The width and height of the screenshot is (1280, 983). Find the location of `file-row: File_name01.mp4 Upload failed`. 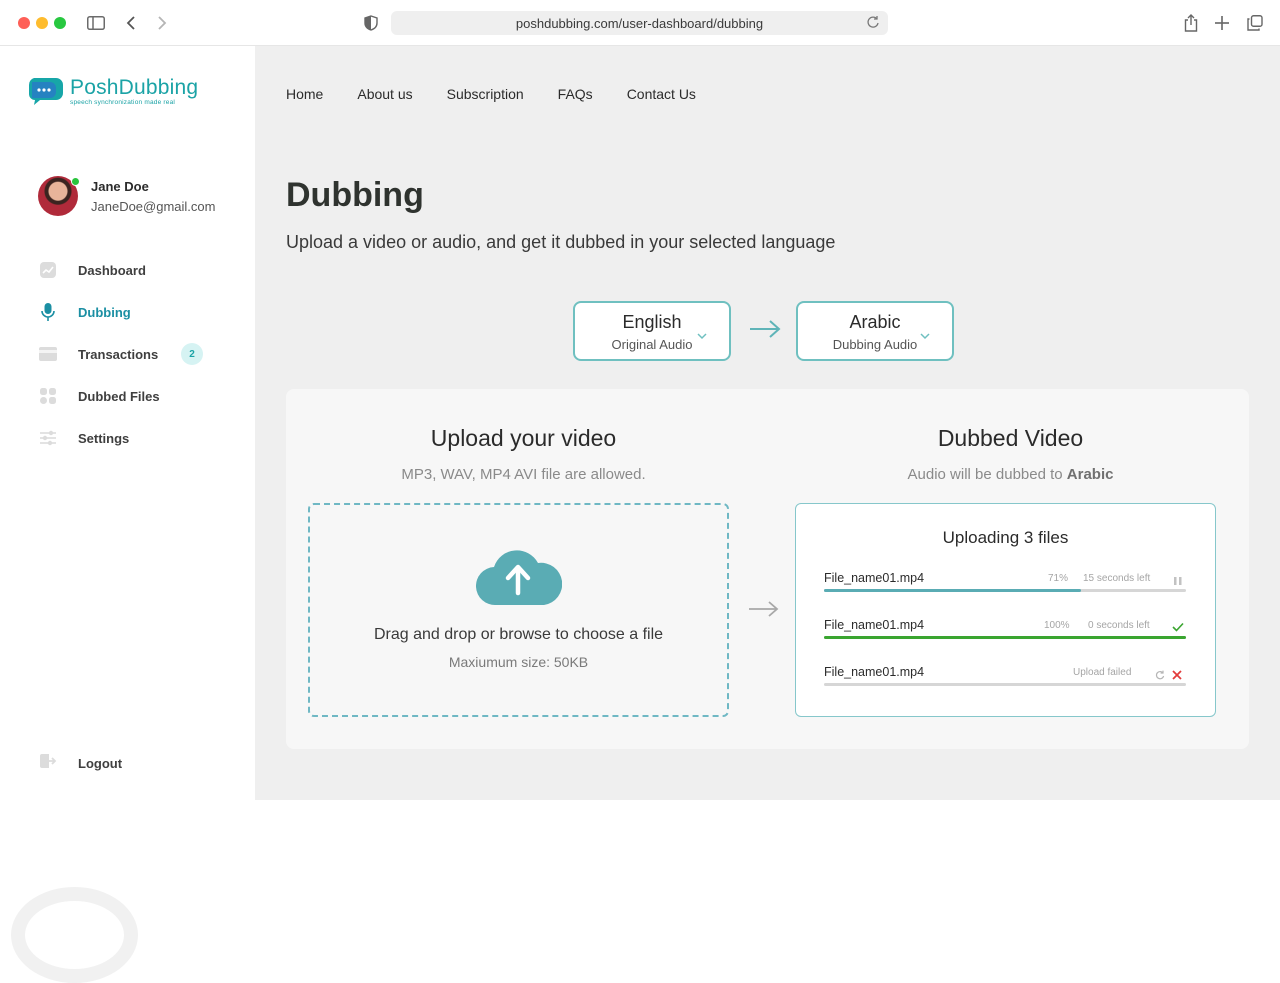

file-row: File_name01.mp4 Upload failed is located at coordinates (1005, 676).